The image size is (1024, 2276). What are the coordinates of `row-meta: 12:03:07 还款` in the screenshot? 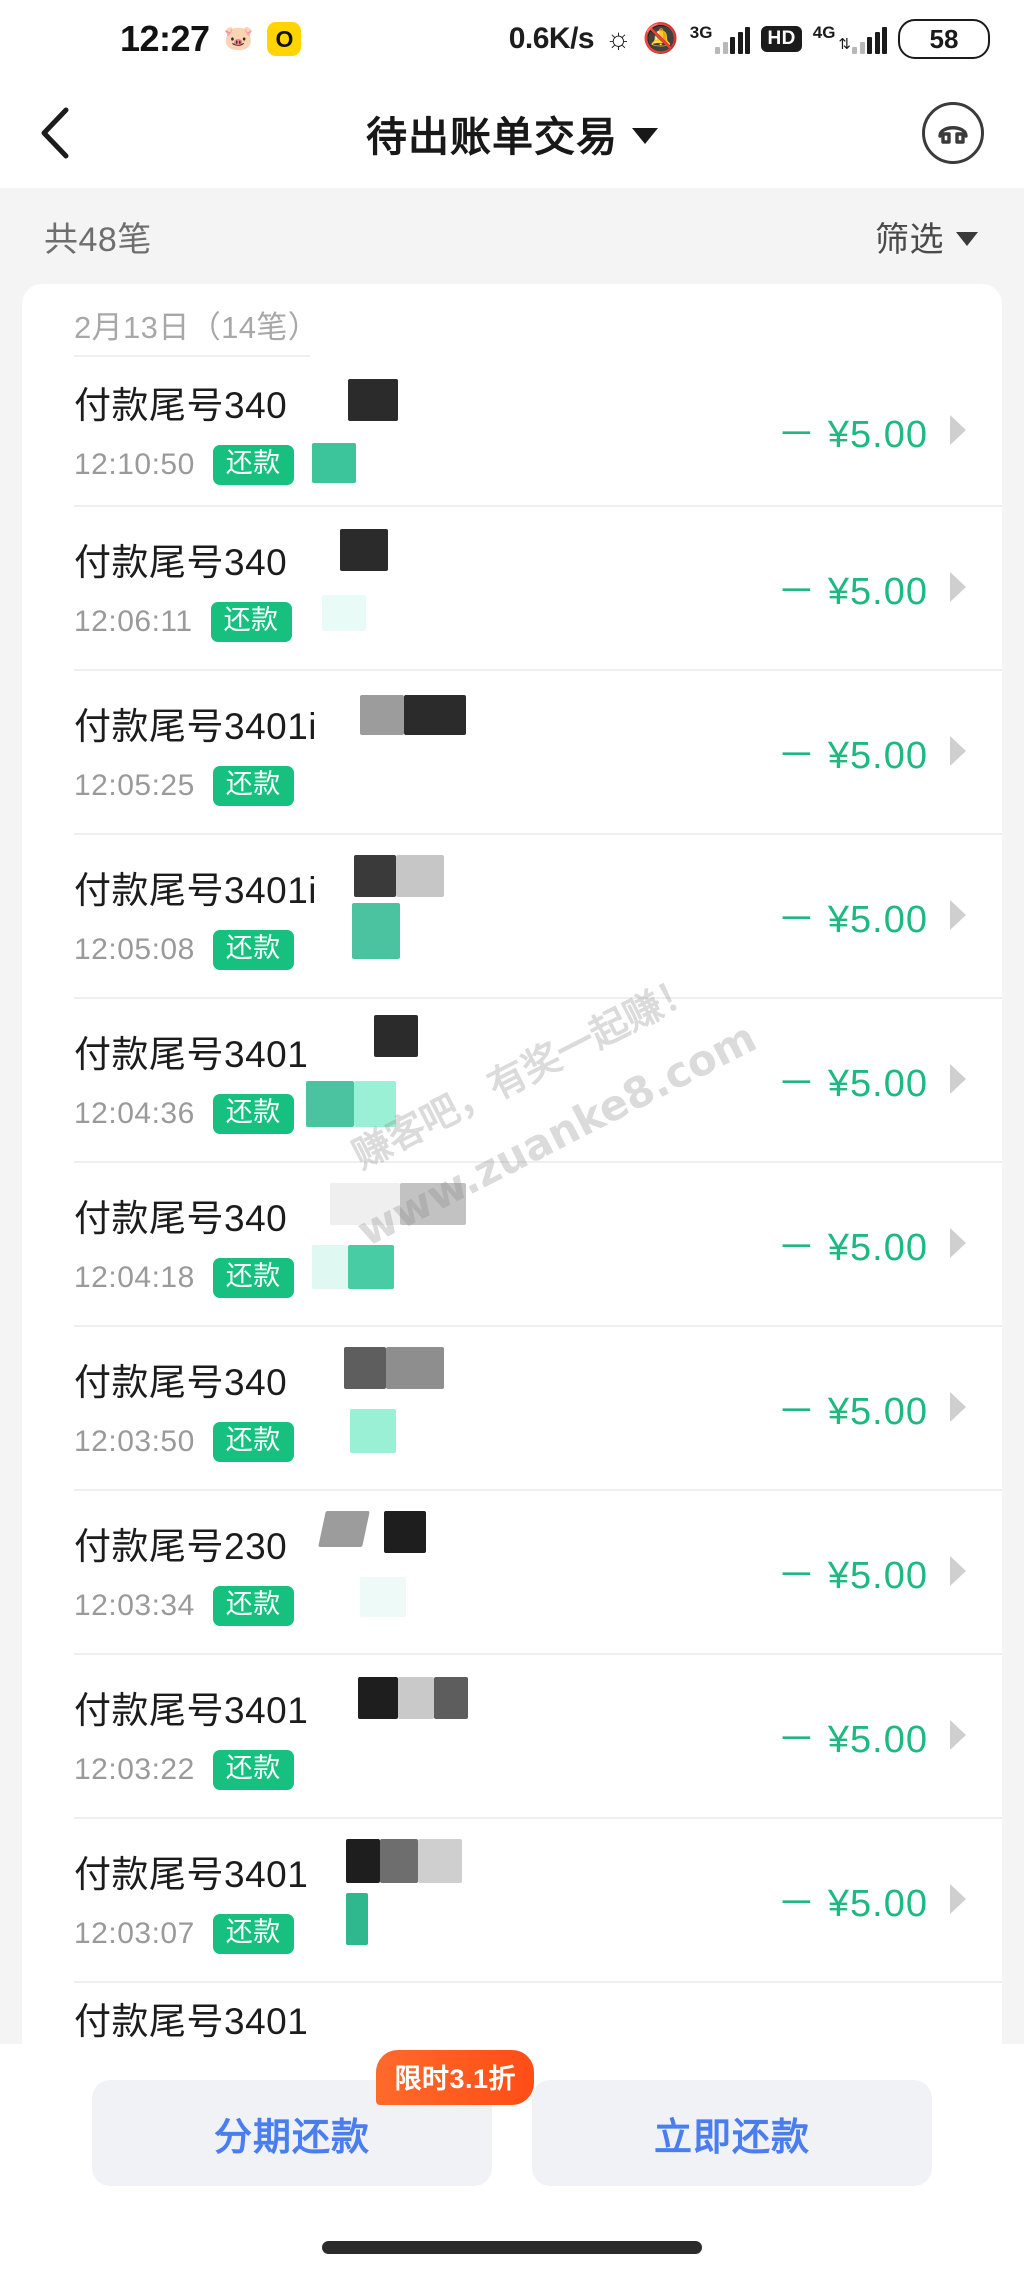 It's located at (425, 1934).